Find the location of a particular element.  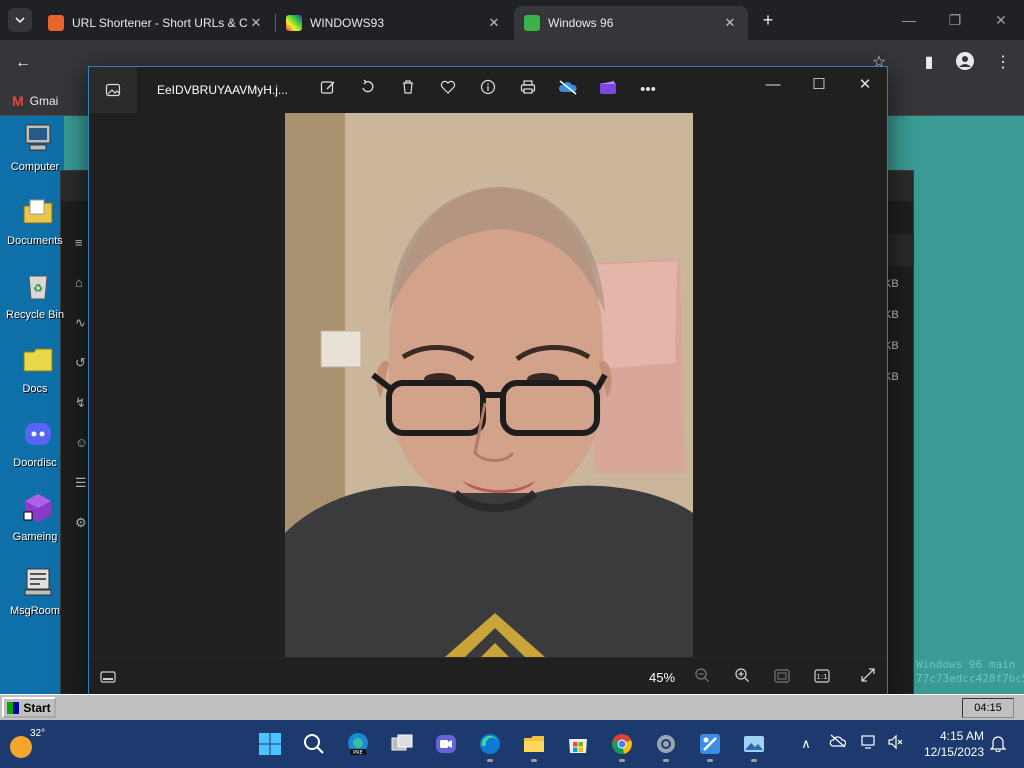

desktop-icon-documents: Documents is located at coordinates (38, 221).